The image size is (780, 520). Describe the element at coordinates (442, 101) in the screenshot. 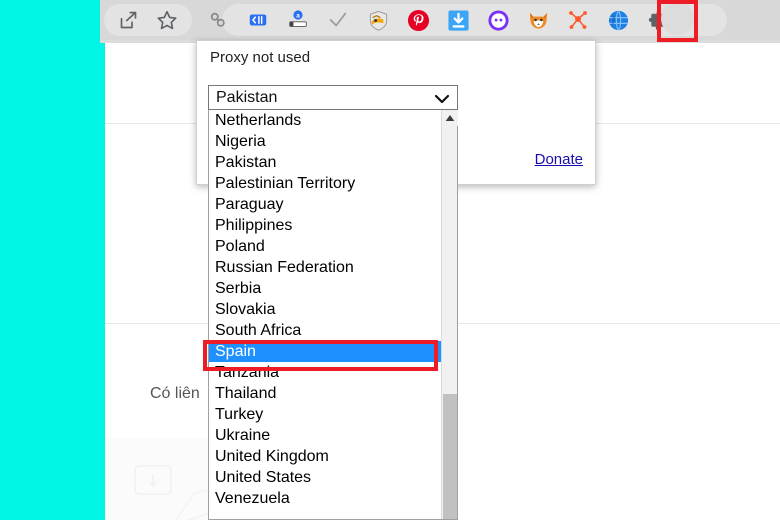

I see `chevron-down-icon` at that location.